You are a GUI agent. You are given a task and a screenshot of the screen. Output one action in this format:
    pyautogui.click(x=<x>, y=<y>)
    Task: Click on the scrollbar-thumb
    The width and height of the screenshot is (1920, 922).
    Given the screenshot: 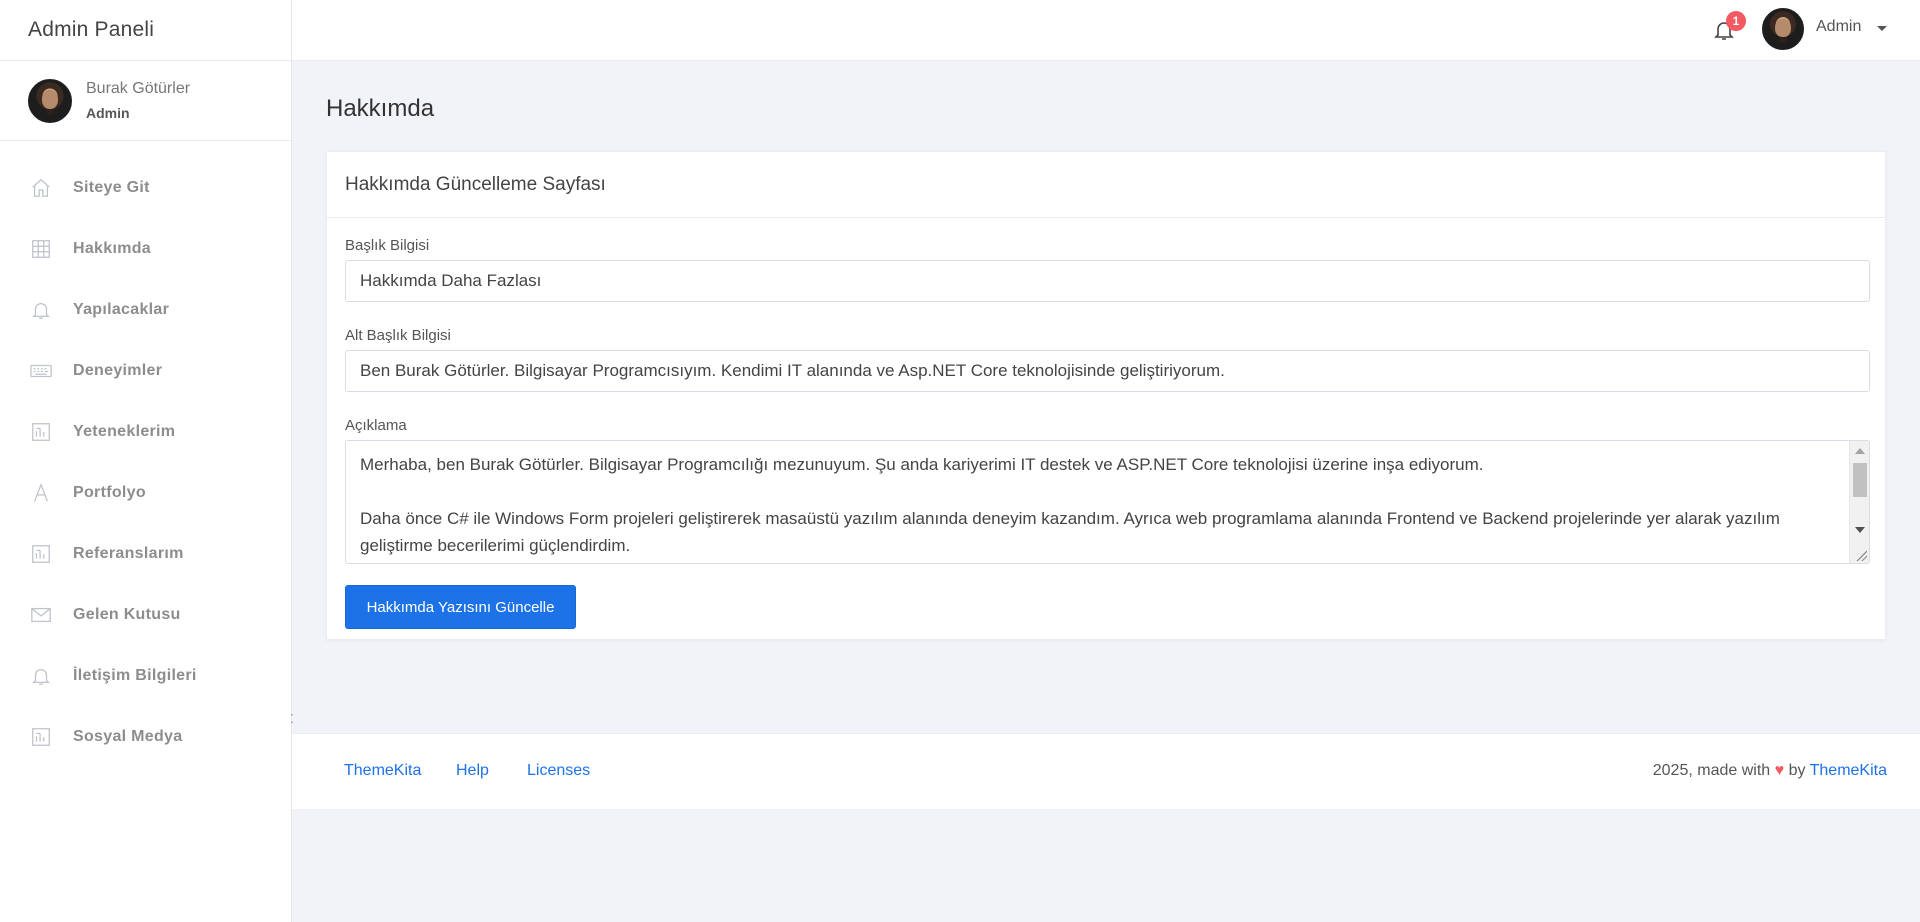 What is the action you would take?
    pyautogui.click(x=1860, y=480)
    